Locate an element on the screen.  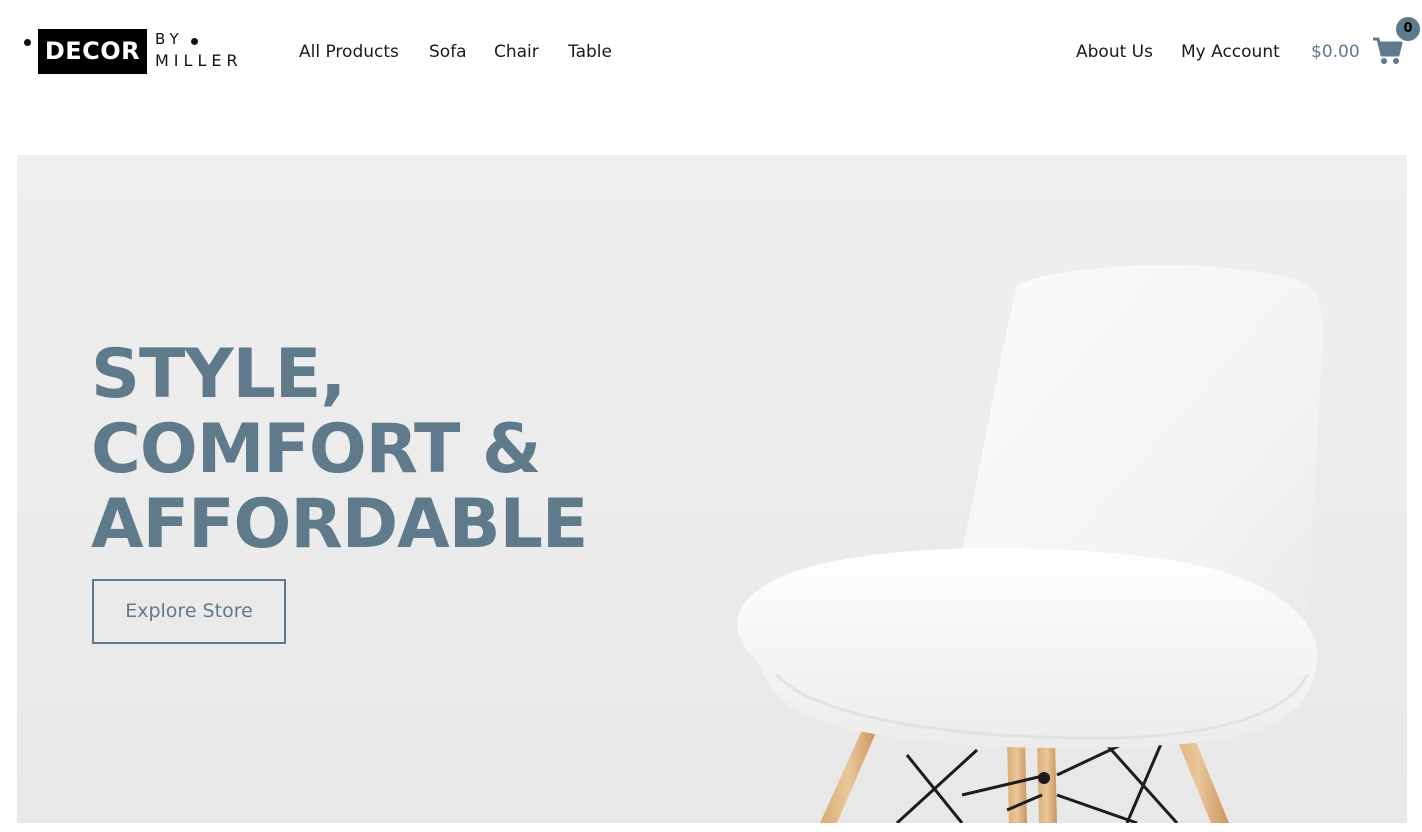
hero-title-line: STYLE, is located at coordinates (218, 374).